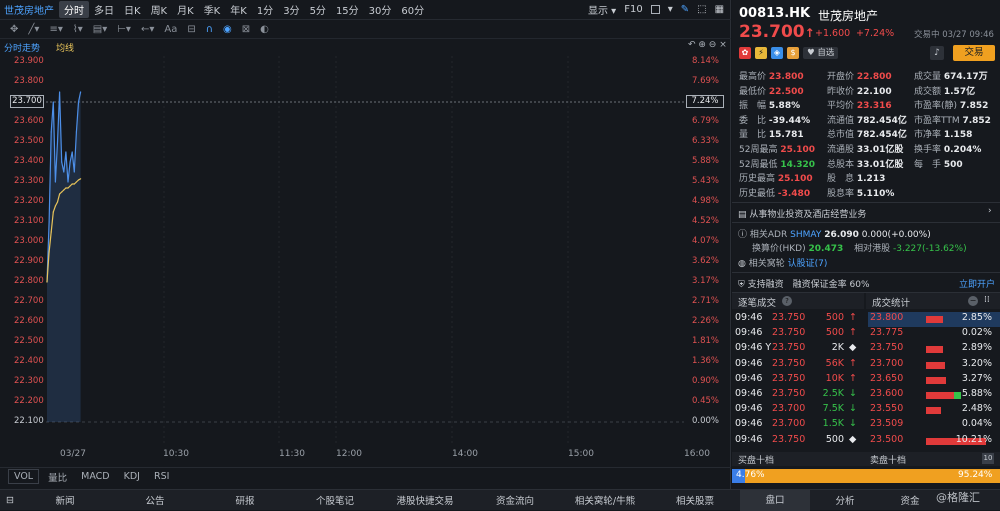 The height and width of the screenshot is (511, 1000). What do you see at coordinates (33, 29) in the screenshot?
I see `line-tool-icon: ╱▾` at bounding box center [33, 29].